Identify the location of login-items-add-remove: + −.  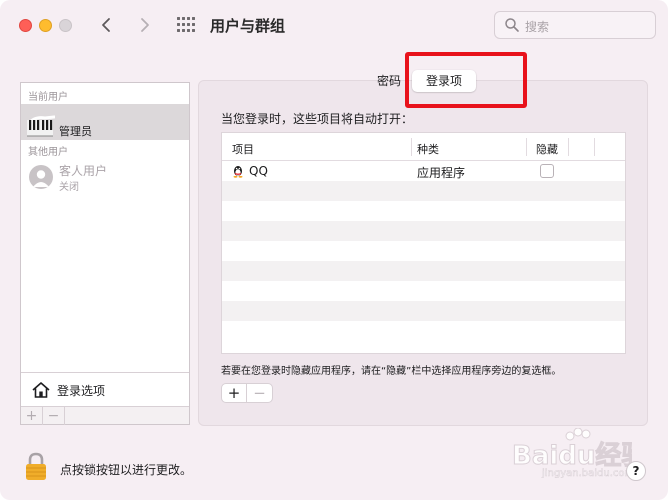
(247, 393).